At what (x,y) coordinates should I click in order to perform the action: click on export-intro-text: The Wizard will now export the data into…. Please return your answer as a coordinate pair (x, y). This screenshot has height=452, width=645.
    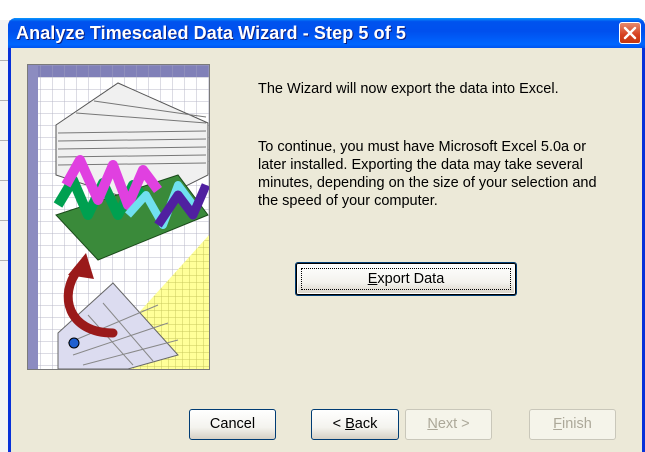
    Looking at the image, I should click on (408, 89).